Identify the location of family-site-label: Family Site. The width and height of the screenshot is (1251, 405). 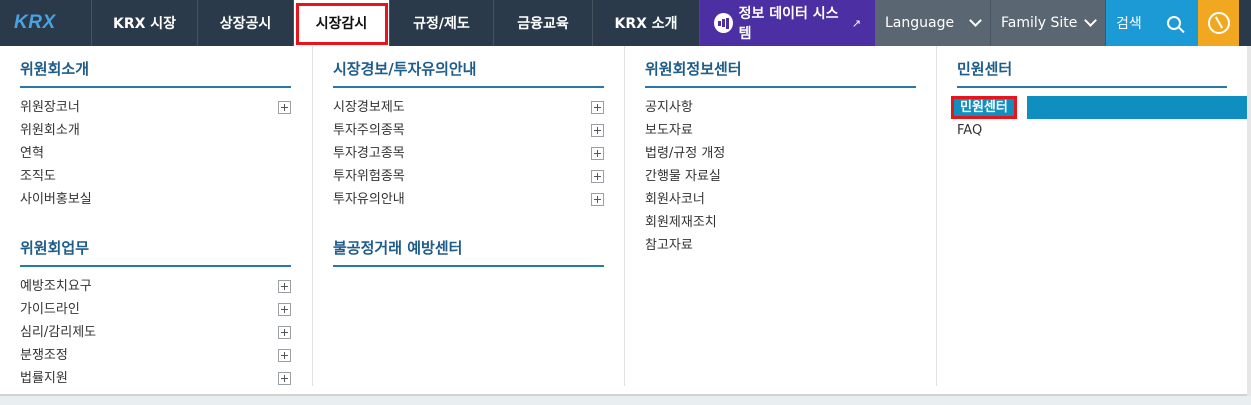
(1039, 23).